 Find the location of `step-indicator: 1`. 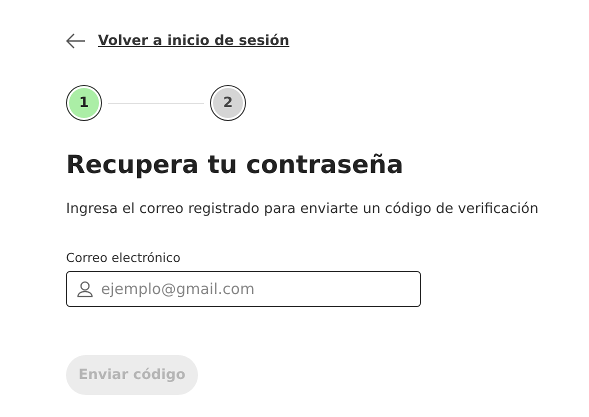

step-indicator: 1 is located at coordinates (84, 103).